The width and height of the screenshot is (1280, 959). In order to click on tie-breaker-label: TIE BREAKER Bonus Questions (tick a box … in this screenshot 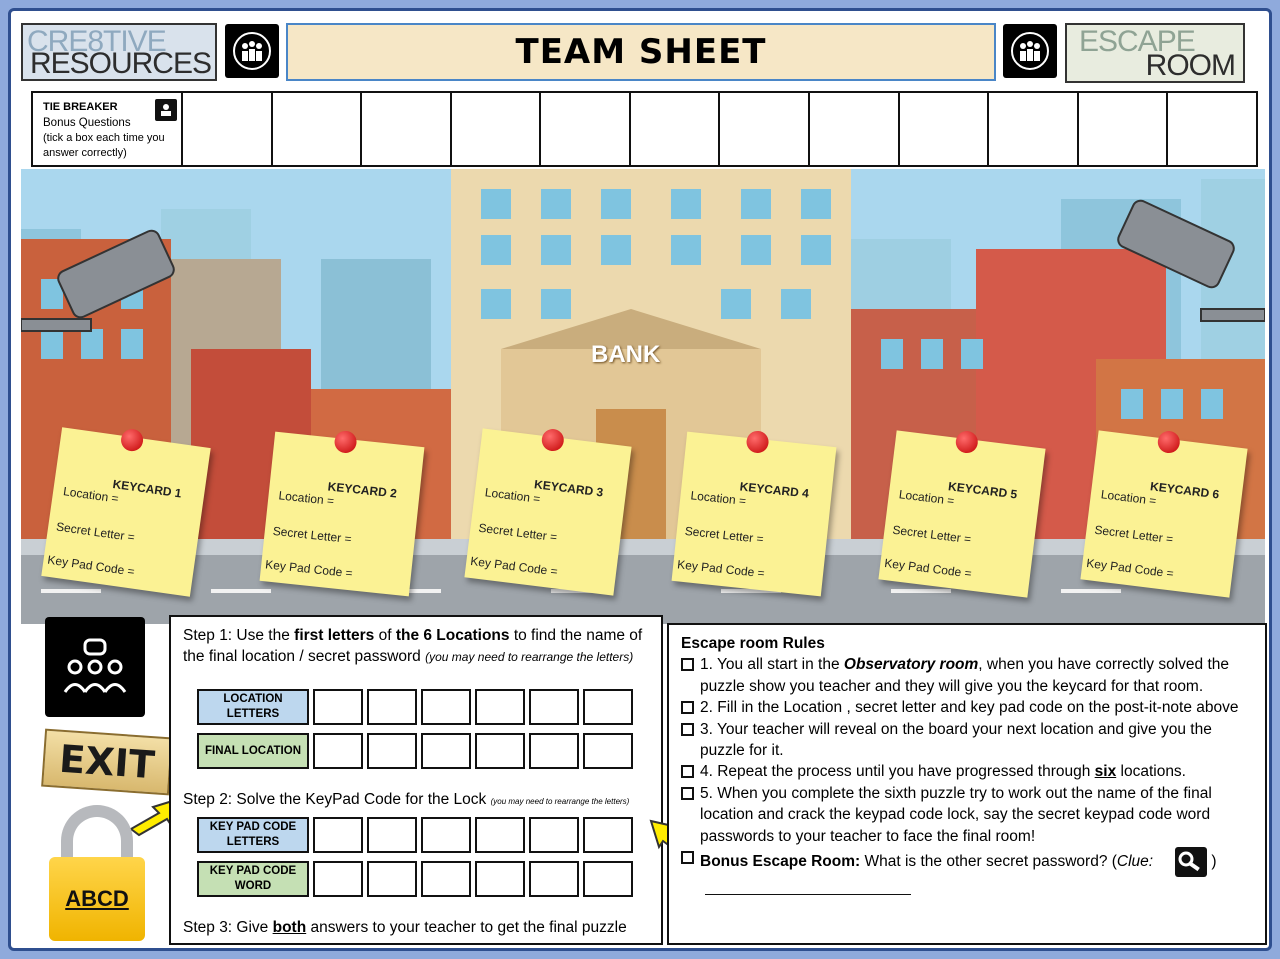, I will do `click(108, 129)`.